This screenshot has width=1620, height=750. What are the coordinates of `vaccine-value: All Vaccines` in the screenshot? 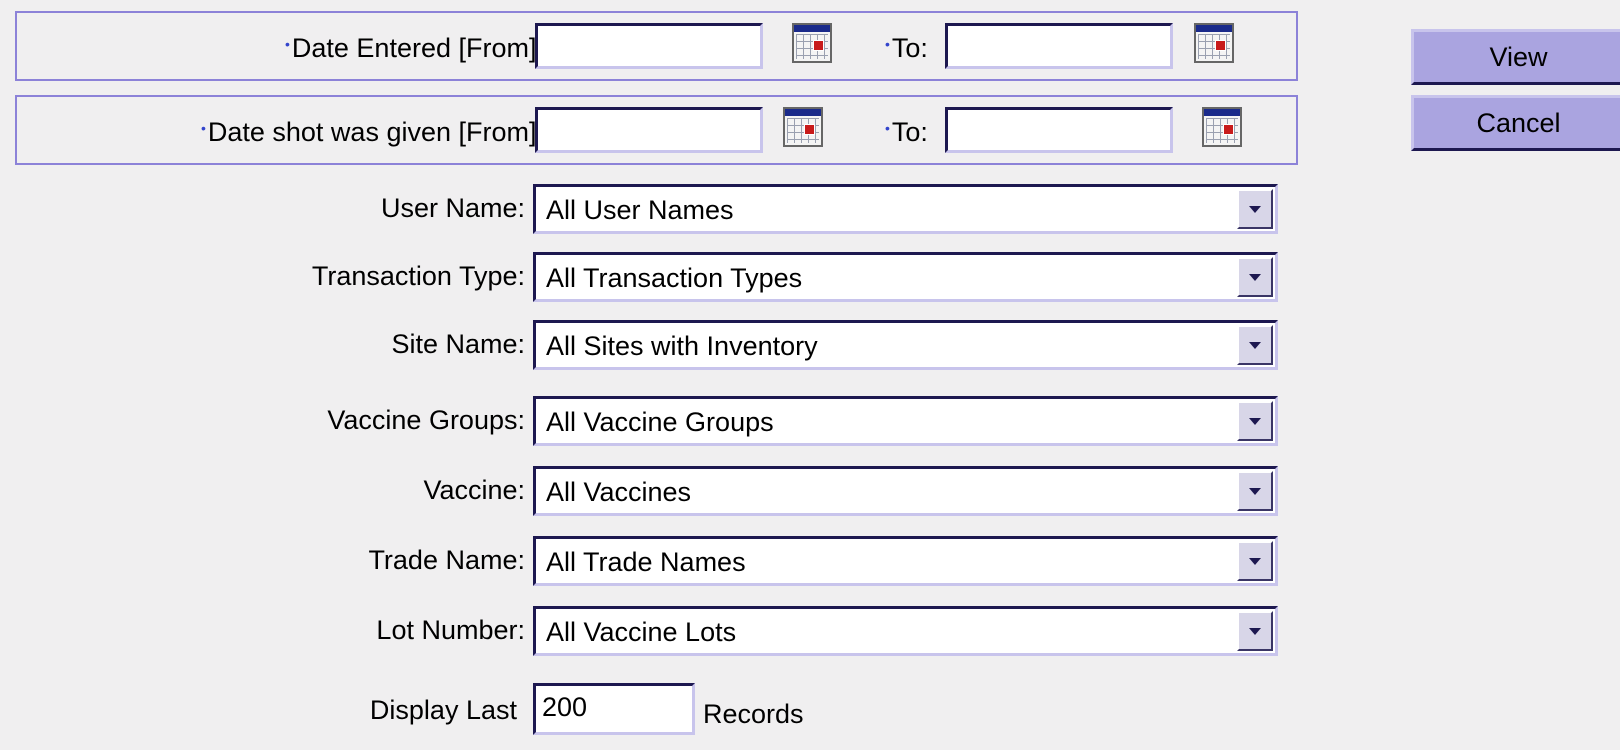 It's located at (619, 492).